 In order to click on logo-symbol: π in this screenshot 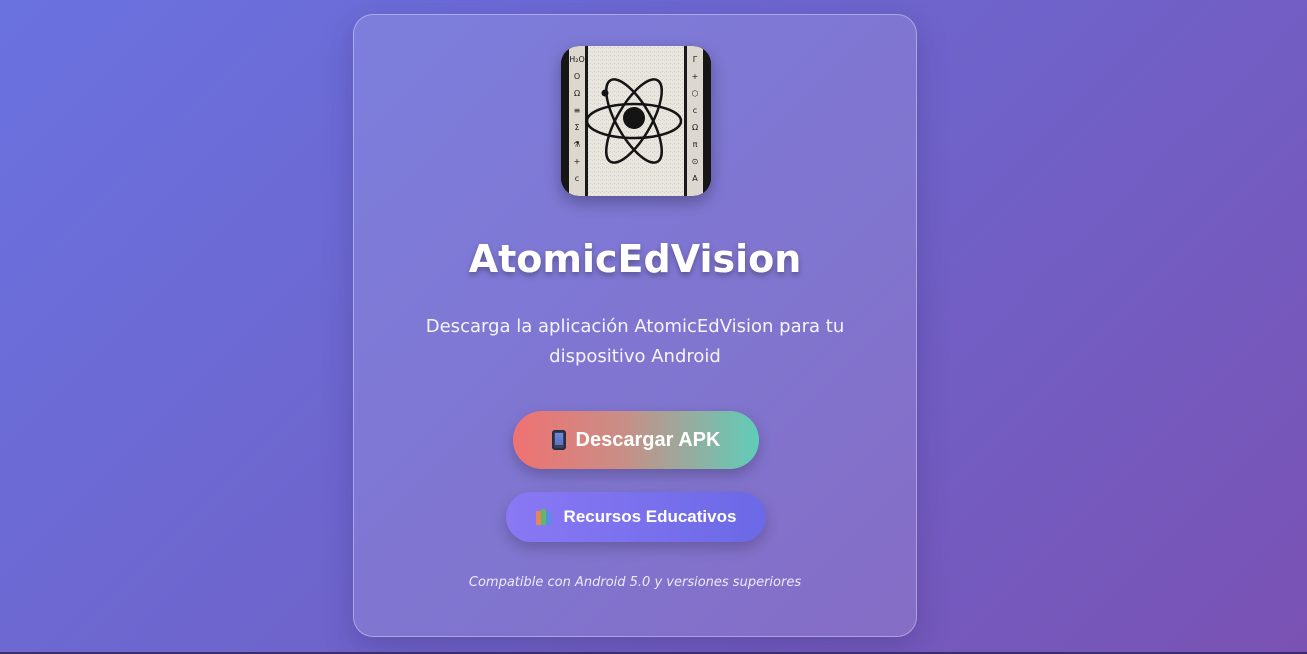, I will do `click(695, 144)`.